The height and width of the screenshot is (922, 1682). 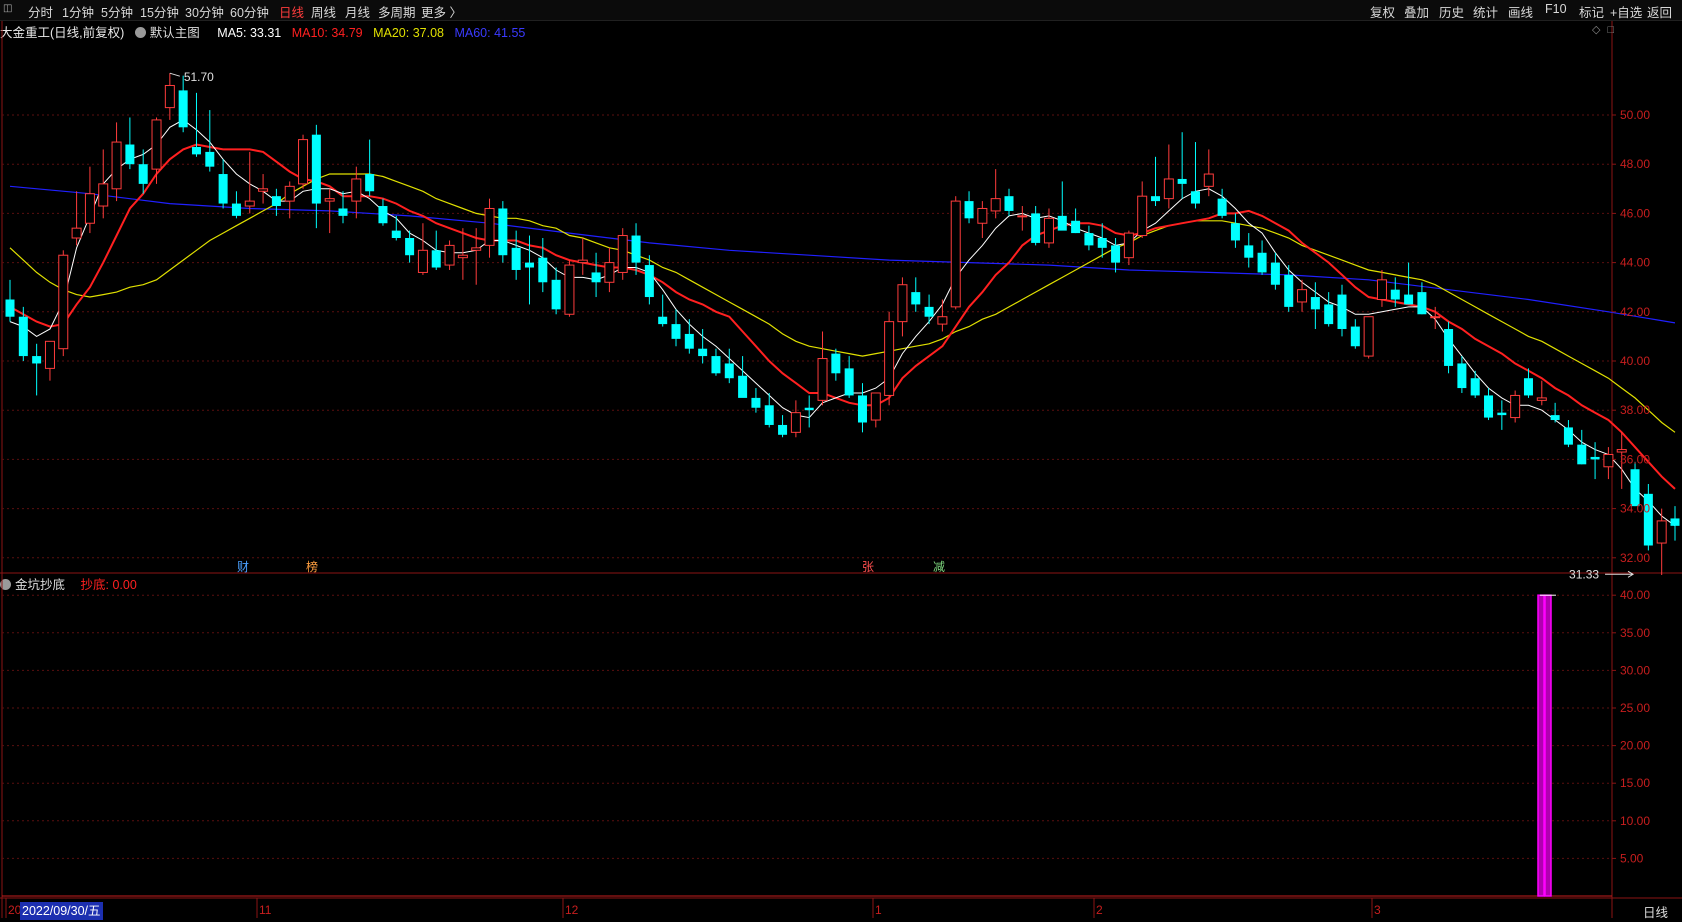 What do you see at coordinates (1635, 115) in the screenshot?
I see `price-tick-label: 50.00` at bounding box center [1635, 115].